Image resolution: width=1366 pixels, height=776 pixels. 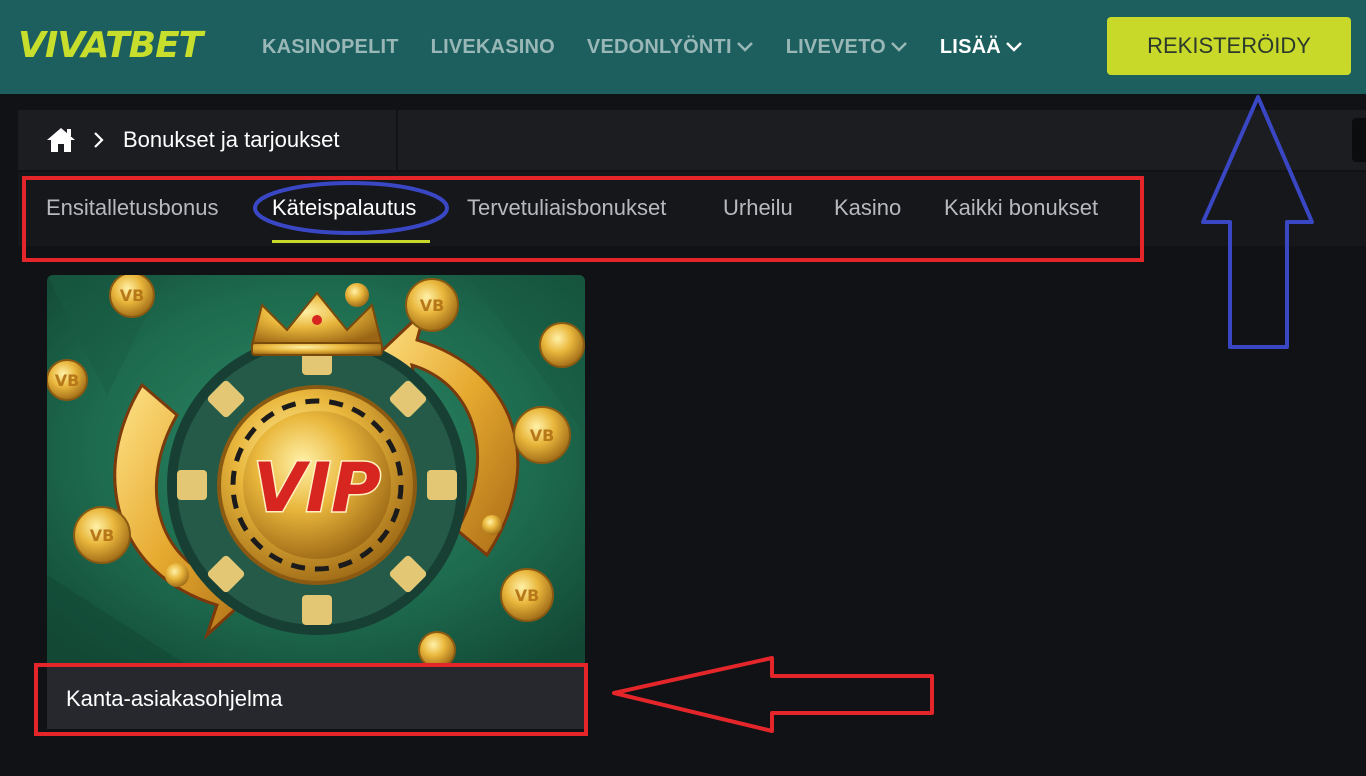 I want to click on nav-lisaa: LISÄÄ, so click(x=981, y=47).